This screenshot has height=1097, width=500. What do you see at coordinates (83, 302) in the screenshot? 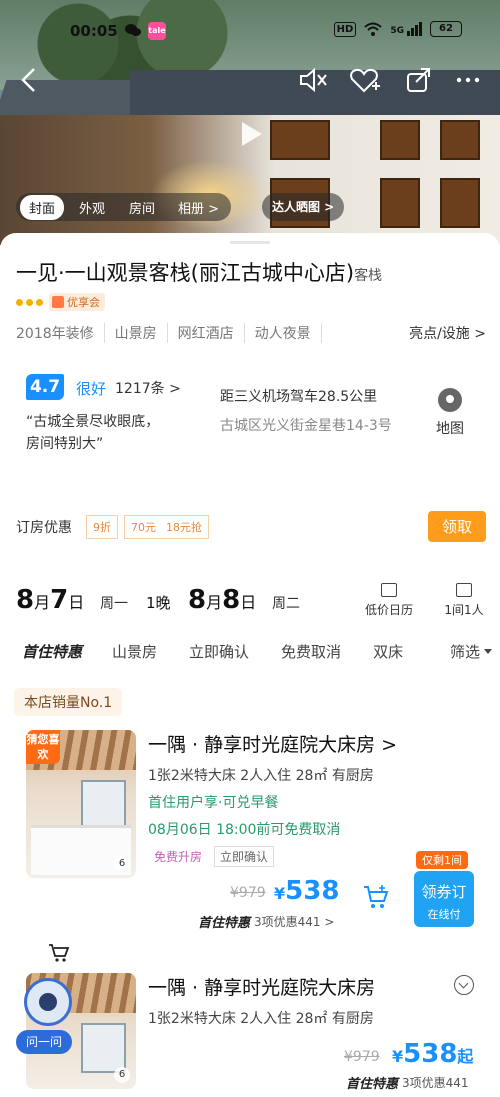
I see `member-badge-label: 优享会` at bounding box center [83, 302].